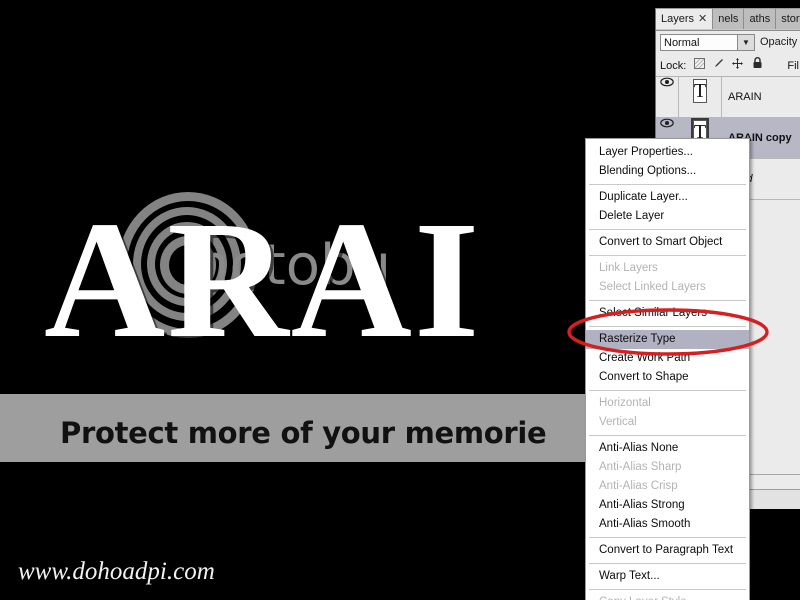  Describe the element at coordinates (638, 486) in the screenshot. I see `menu-item-anti-alias-crisp: Anti-Alias Crisp` at that location.